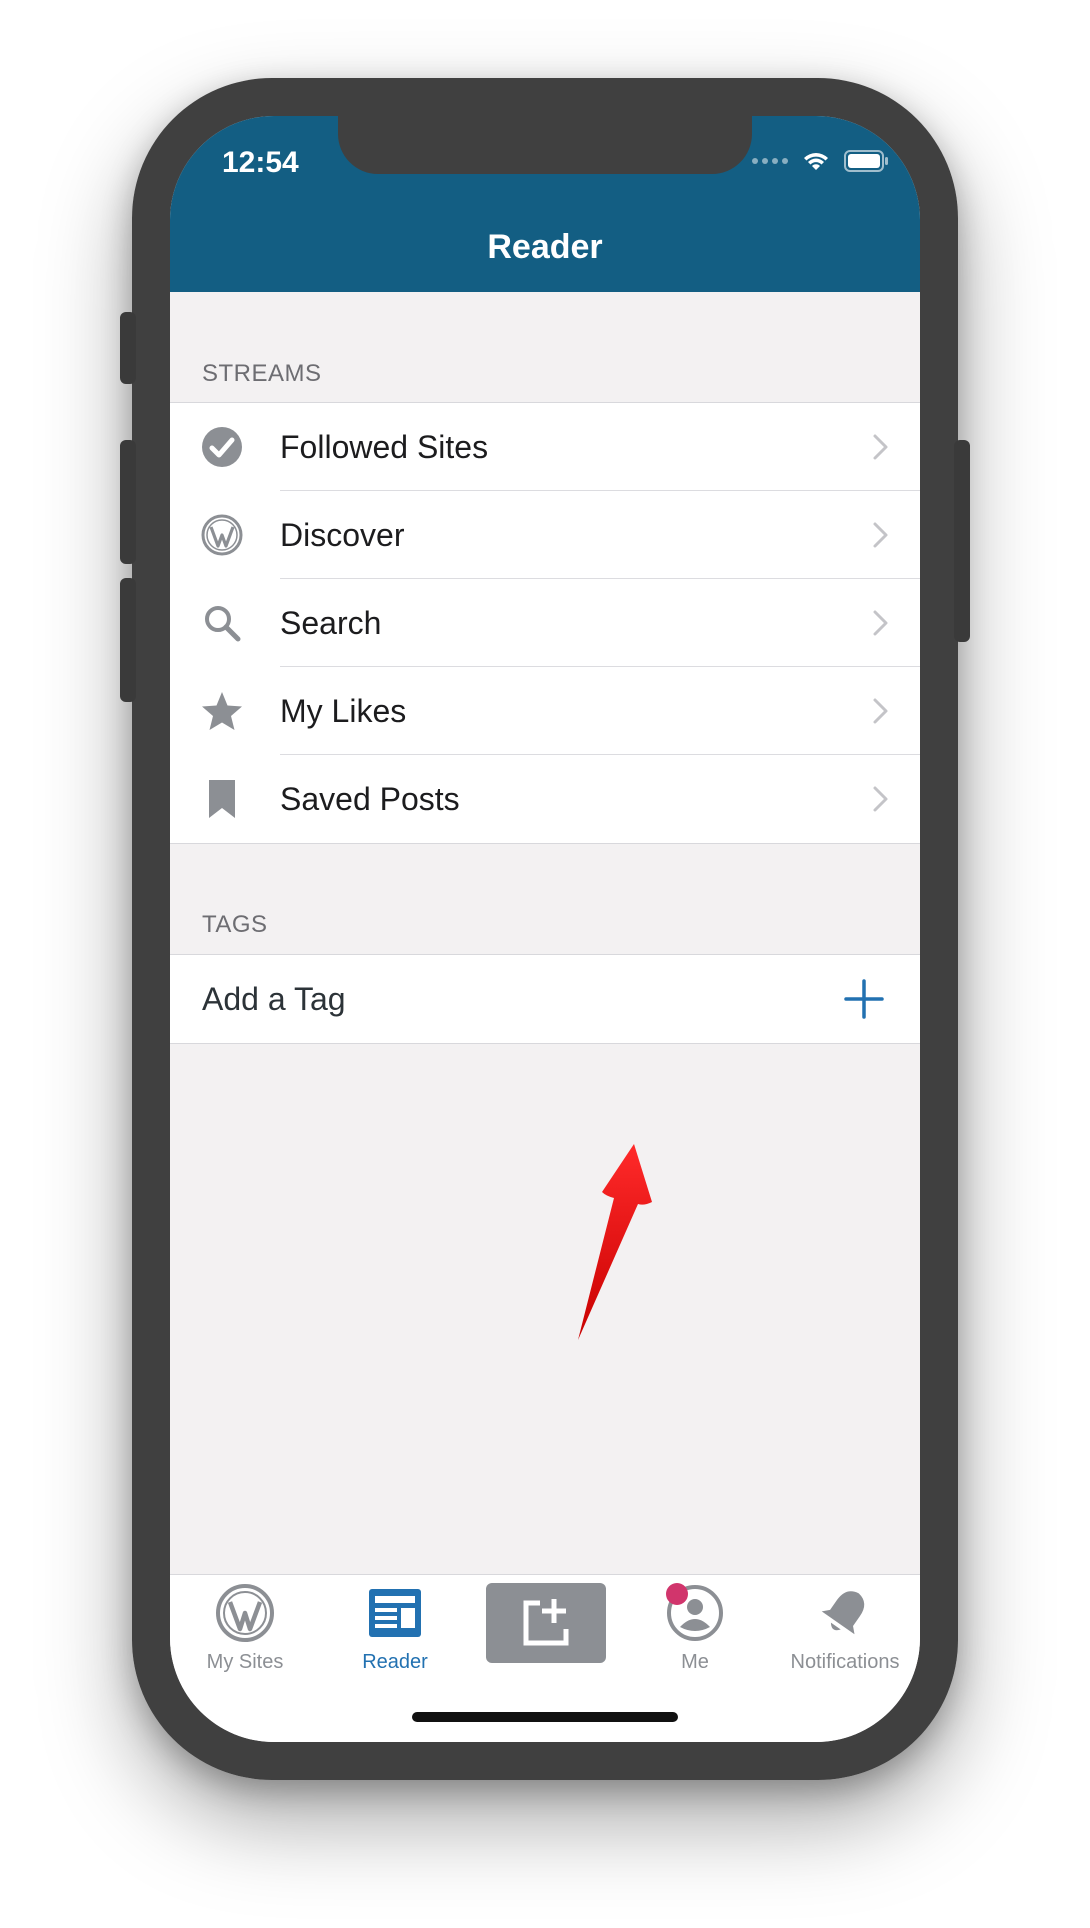  What do you see at coordinates (222, 799) in the screenshot?
I see `bookmark-icon` at bounding box center [222, 799].